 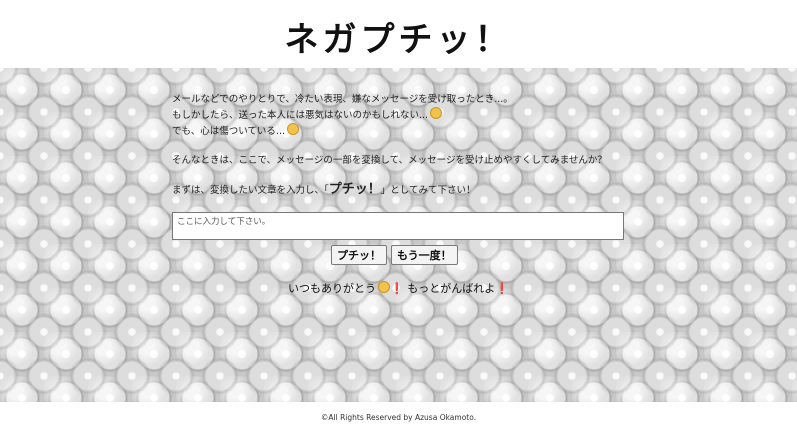 I want to click on page-title: ネガプチッ！, so click(x=398, y=40).